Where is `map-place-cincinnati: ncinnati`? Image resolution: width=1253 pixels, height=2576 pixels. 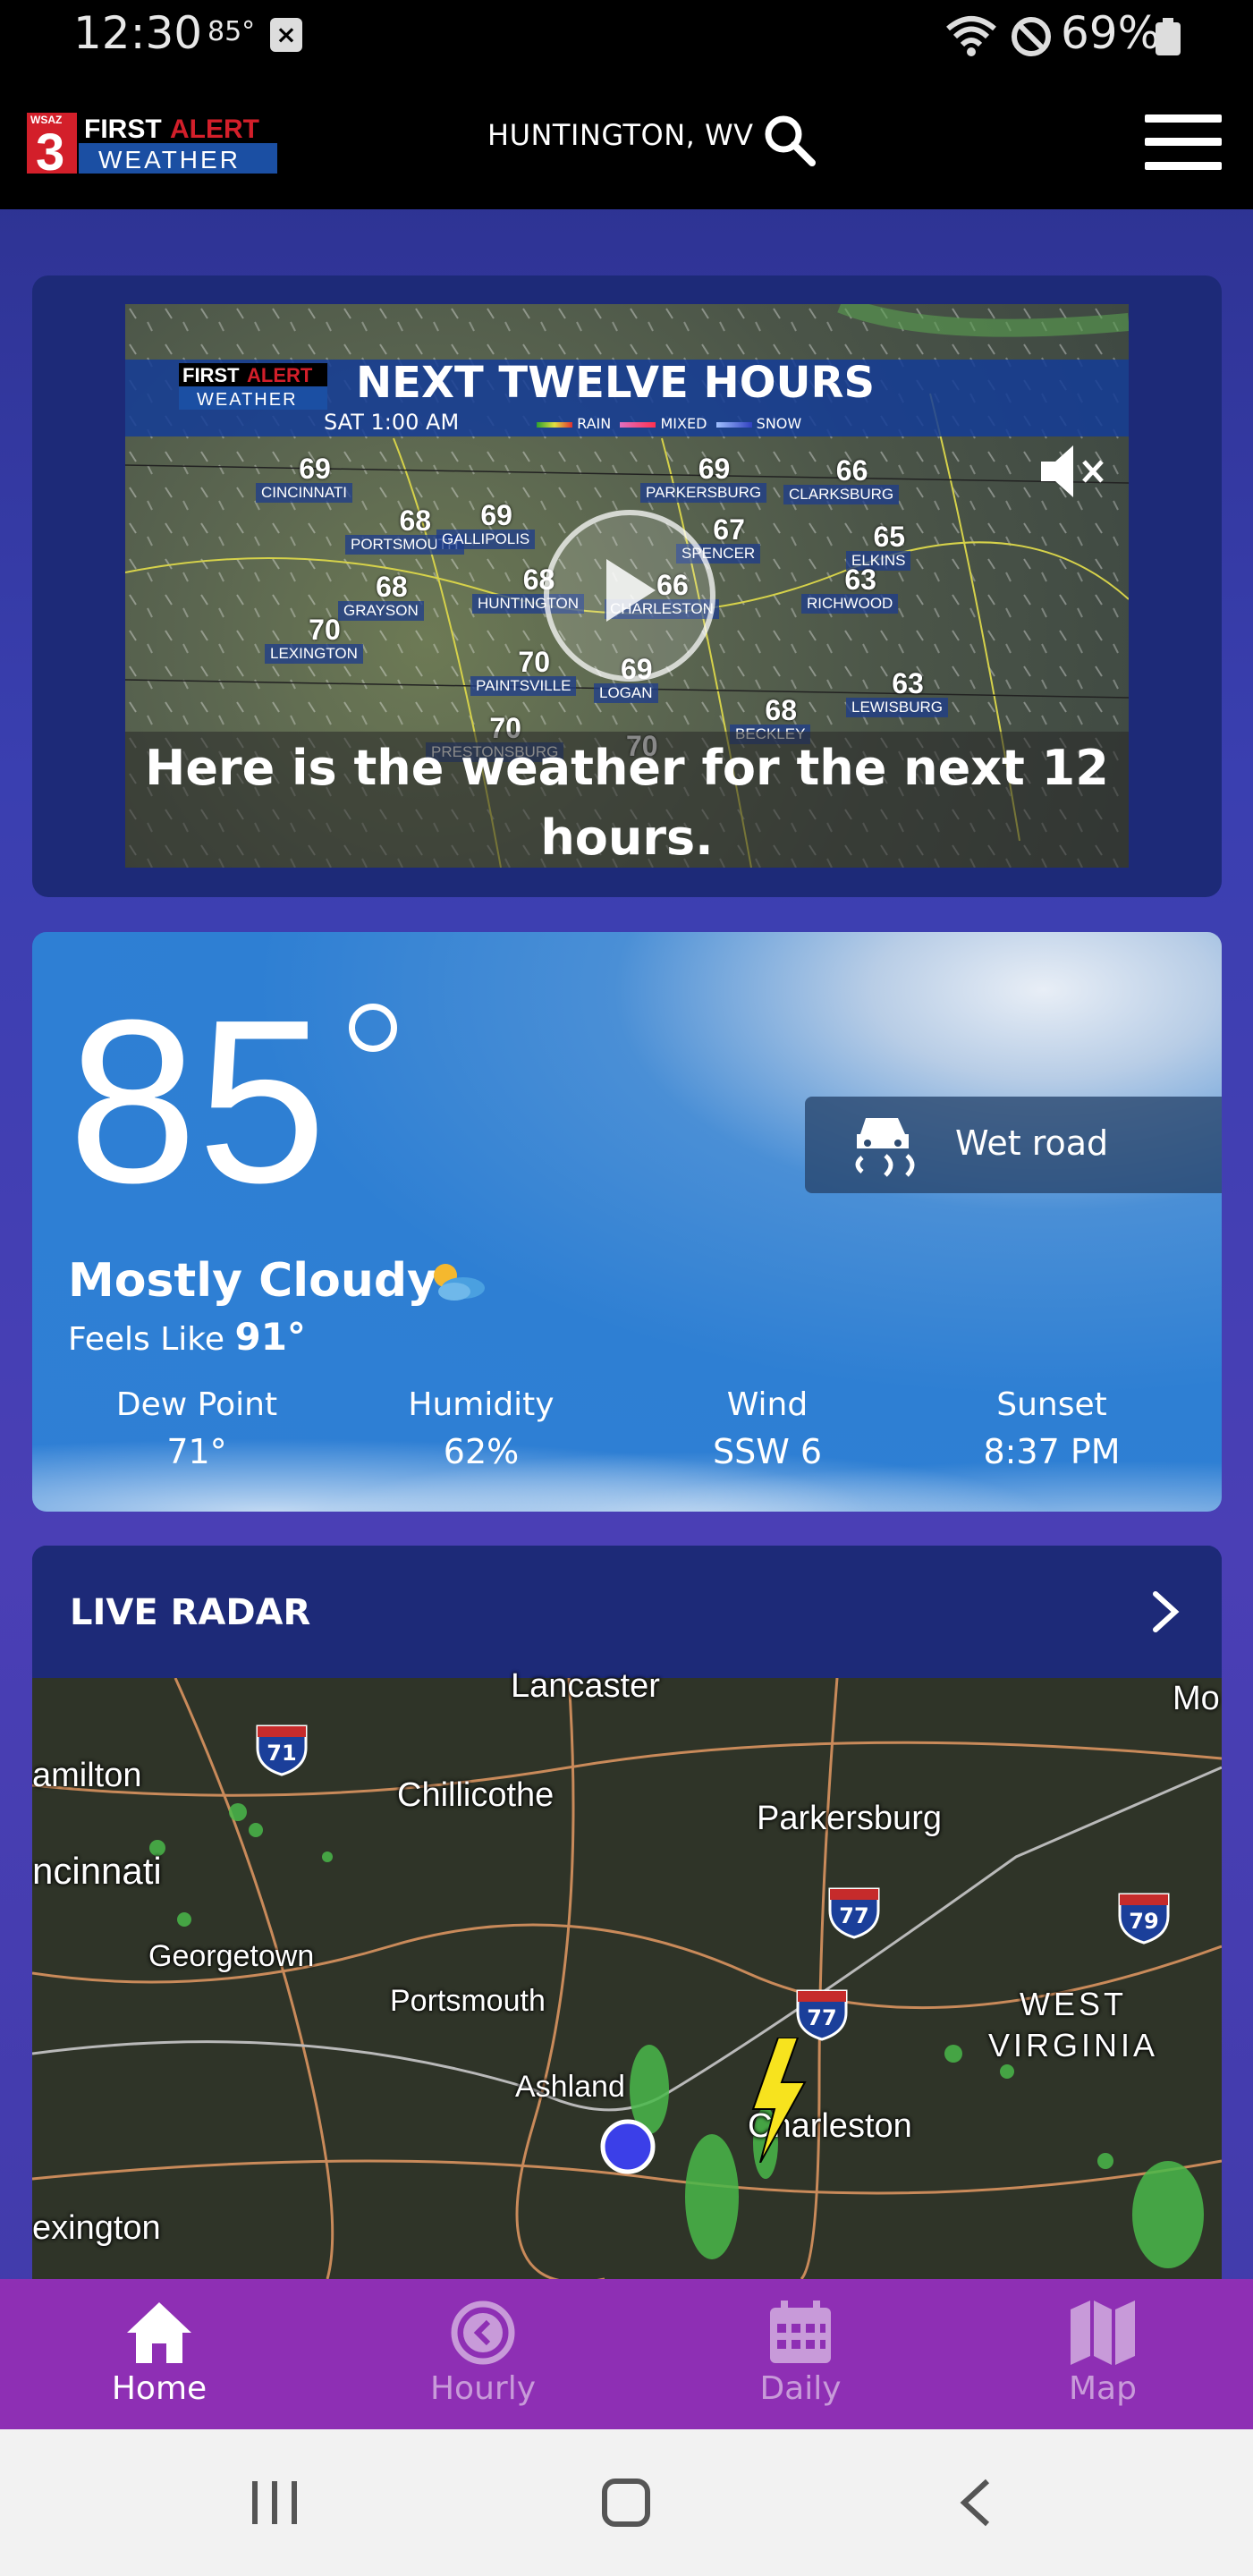
map-place-cincinnati: ncinnati is located at coordinates (97, 1871).